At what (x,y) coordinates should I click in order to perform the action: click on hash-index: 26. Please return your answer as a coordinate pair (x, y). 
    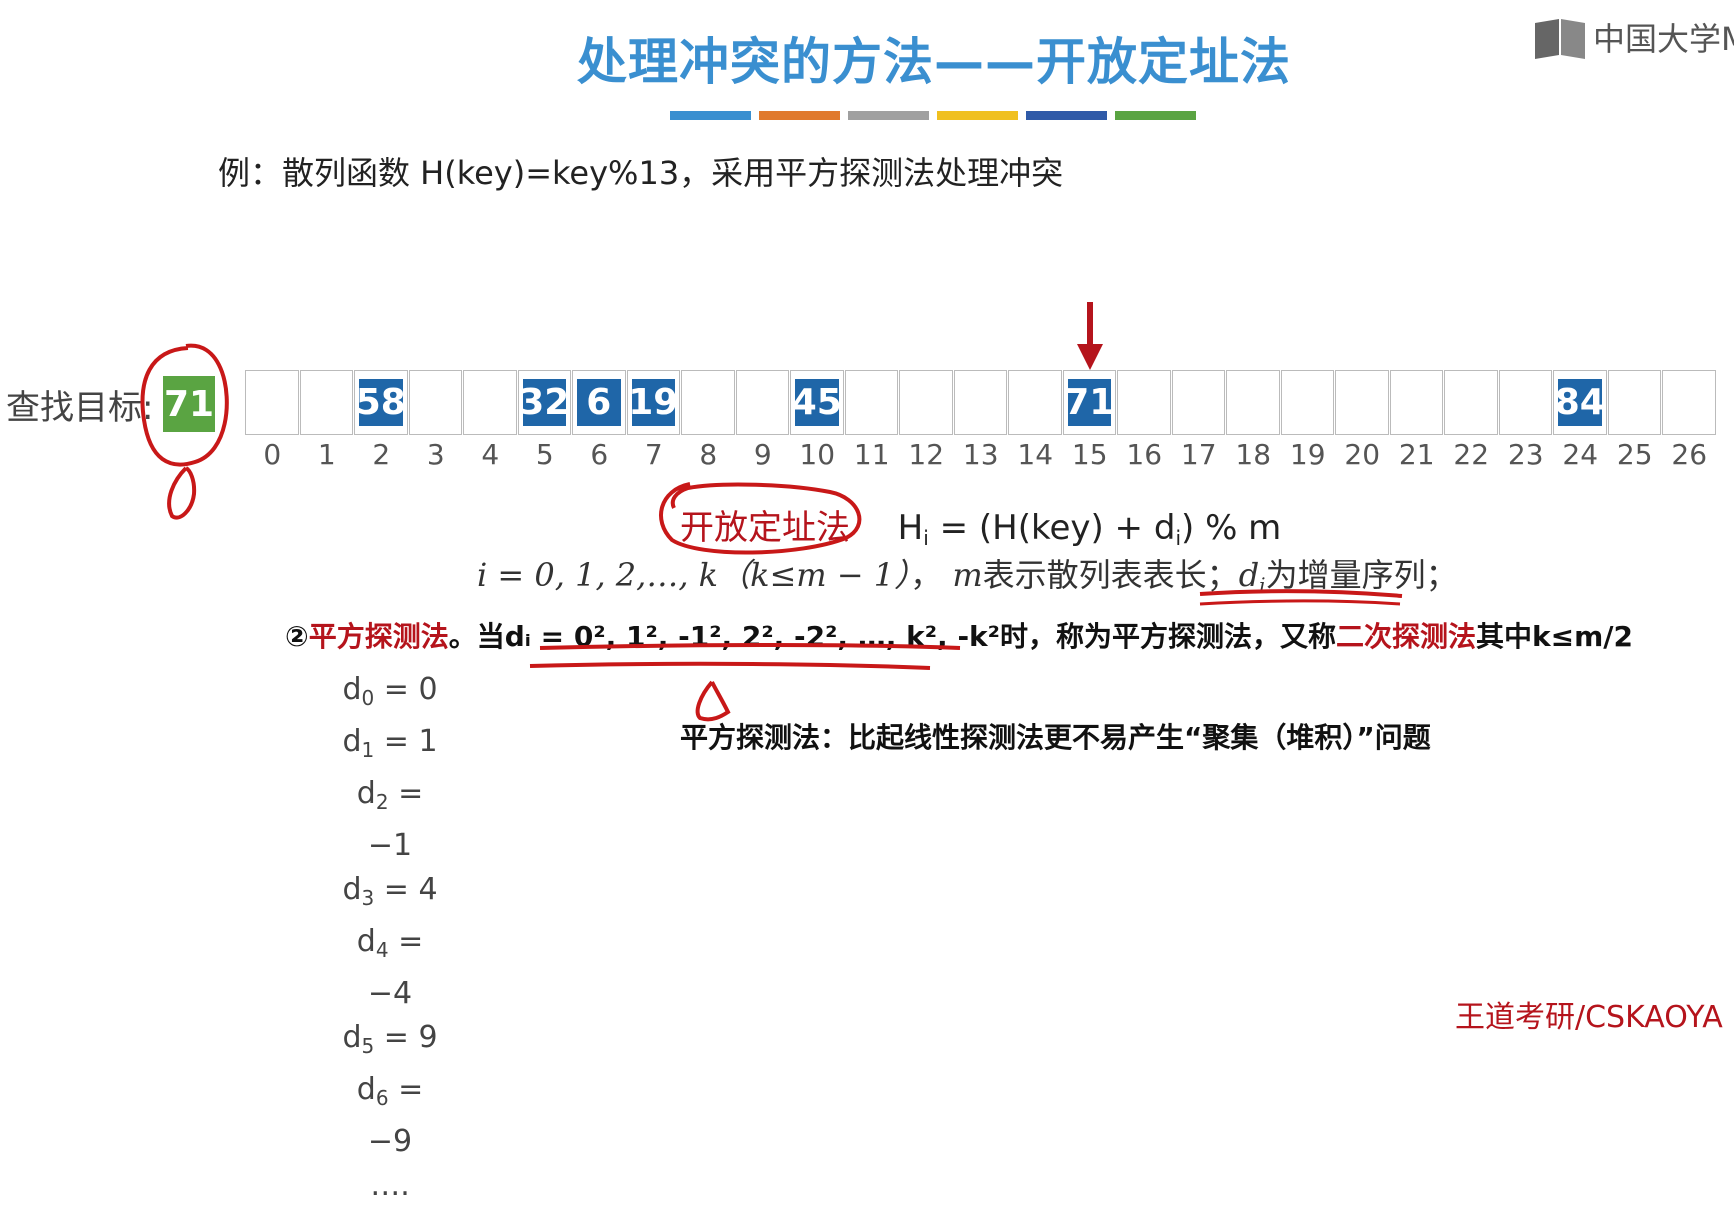
    Looking at the image, I should click on (1689, 454).